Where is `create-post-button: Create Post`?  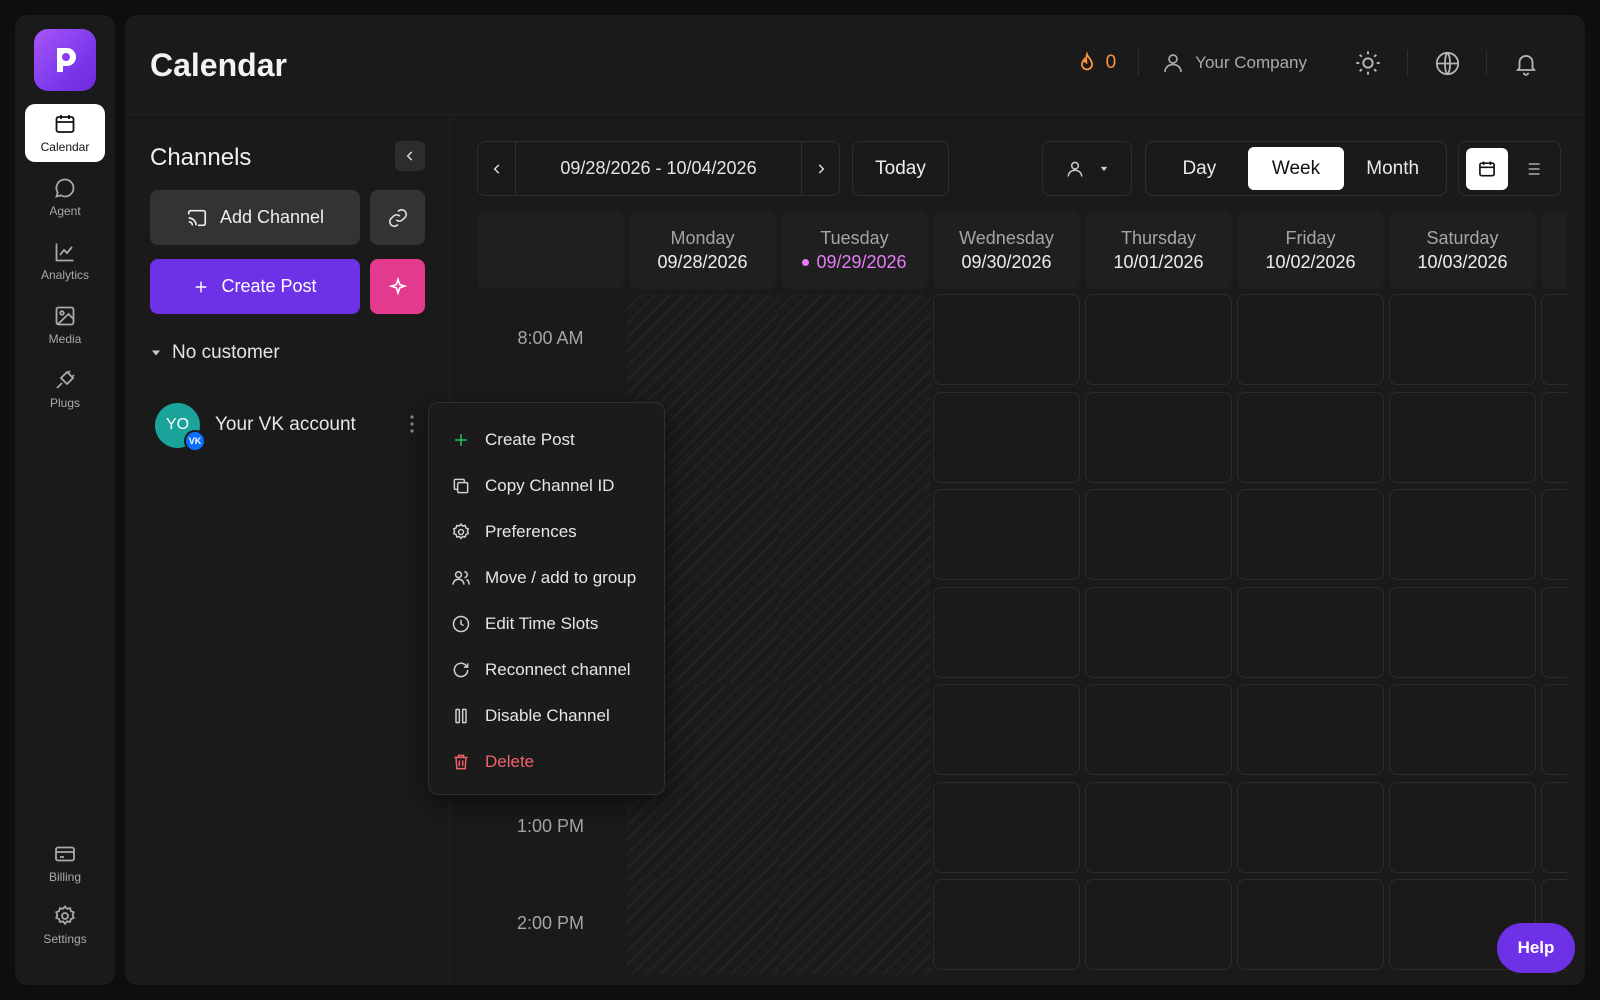 create-post-button: Create Post is located at coordinates (255, 286).